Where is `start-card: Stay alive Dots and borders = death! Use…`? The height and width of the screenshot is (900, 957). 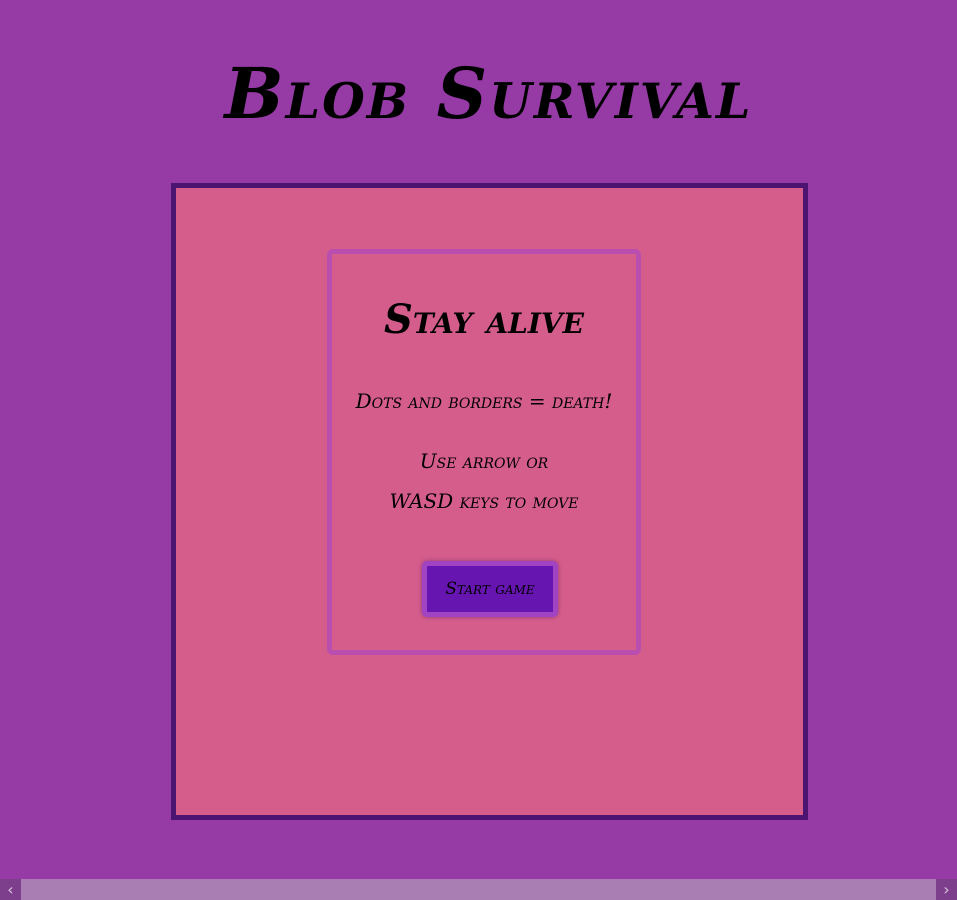
start-card: Stay alive Dots and borders = death! Use… is located at coordinates (484, 452).